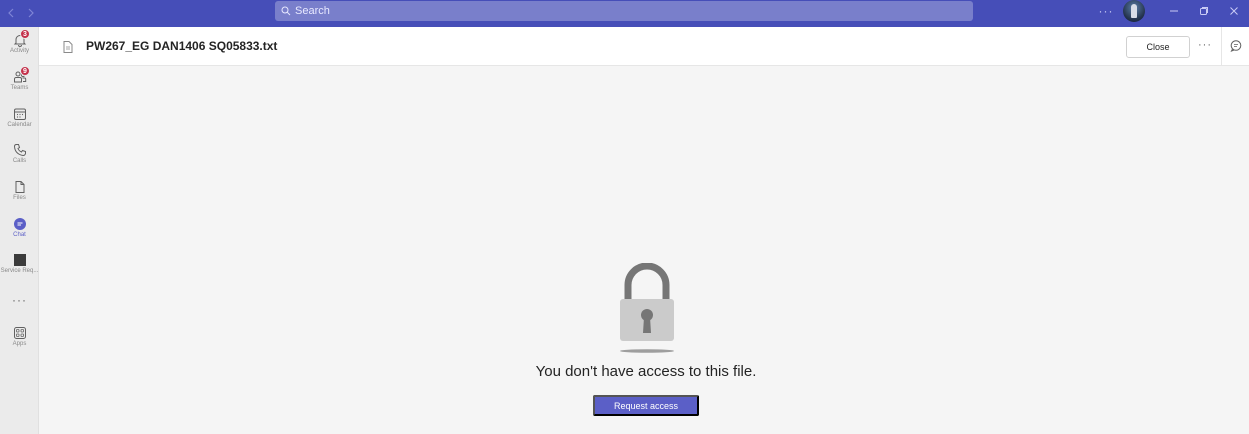 The width and height of the screenshot is (1249, 434). I want to click on teams-badge: 9, so click(25, 71).